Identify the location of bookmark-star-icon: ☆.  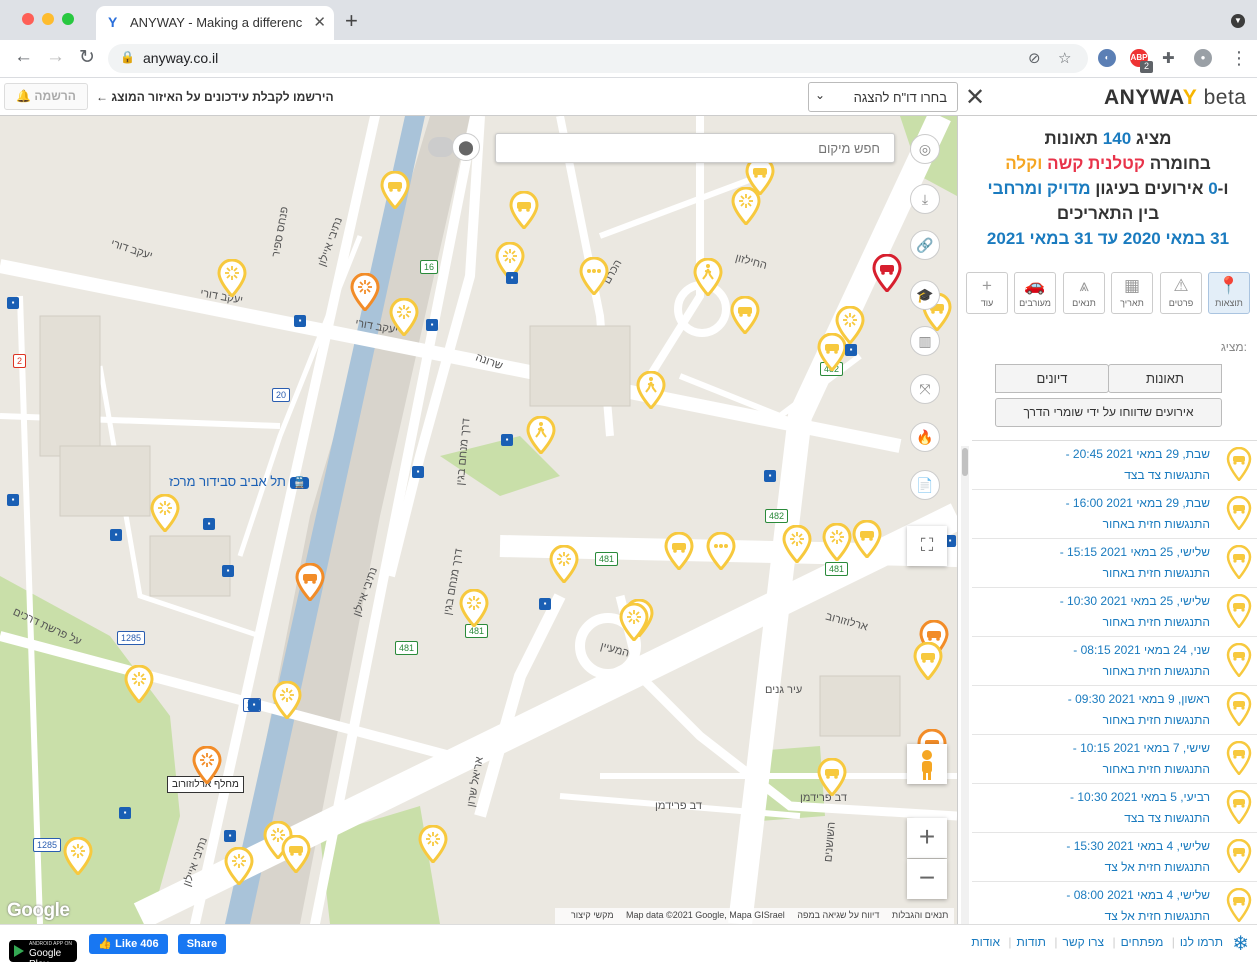
(1064, 58).